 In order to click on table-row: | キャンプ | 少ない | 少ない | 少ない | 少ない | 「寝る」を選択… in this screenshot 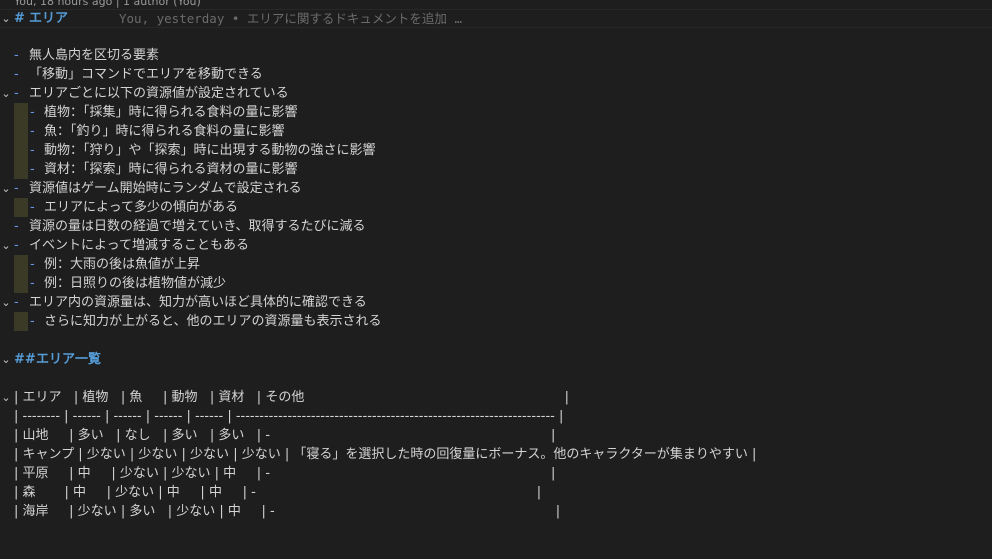, I will do `click(496, 454)`.